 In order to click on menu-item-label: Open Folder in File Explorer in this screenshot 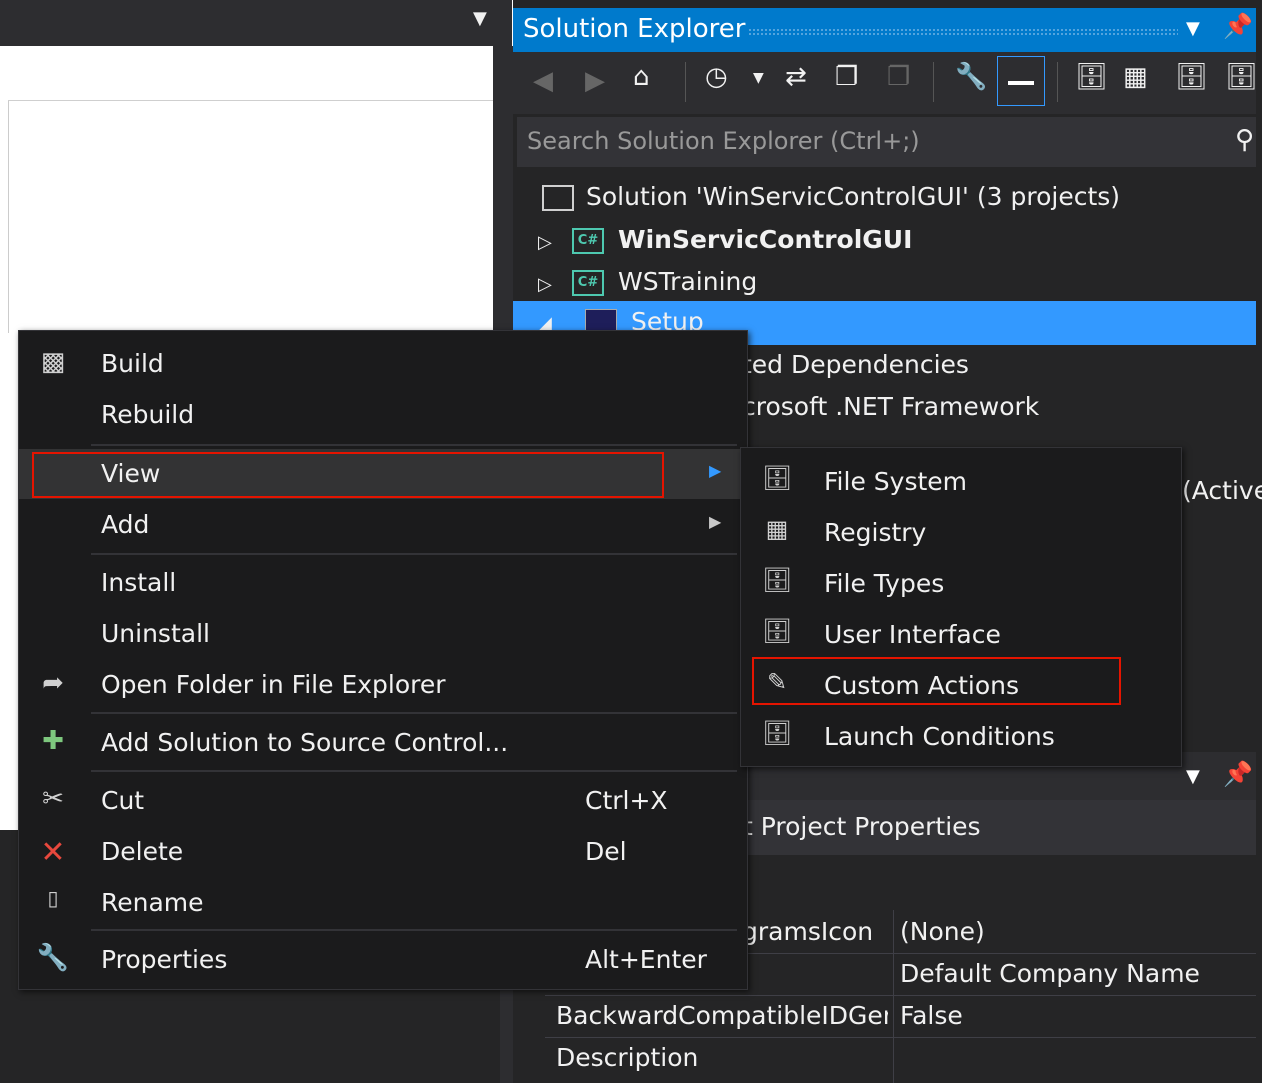, I will do `click(273, 684)`.